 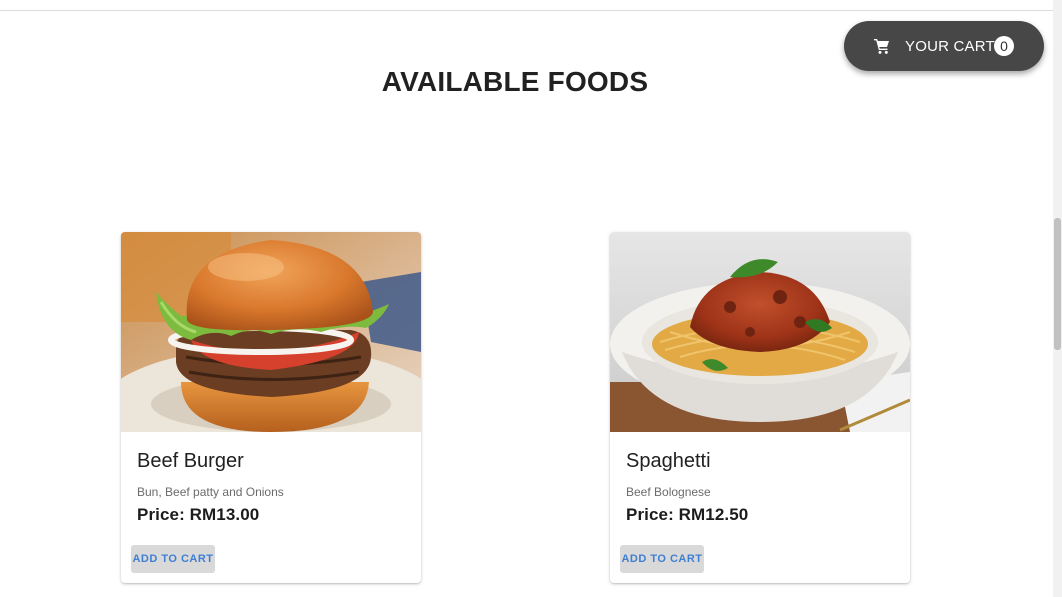 I want to click on food-description: Beef Bolognese, so click(x=668, y=492).